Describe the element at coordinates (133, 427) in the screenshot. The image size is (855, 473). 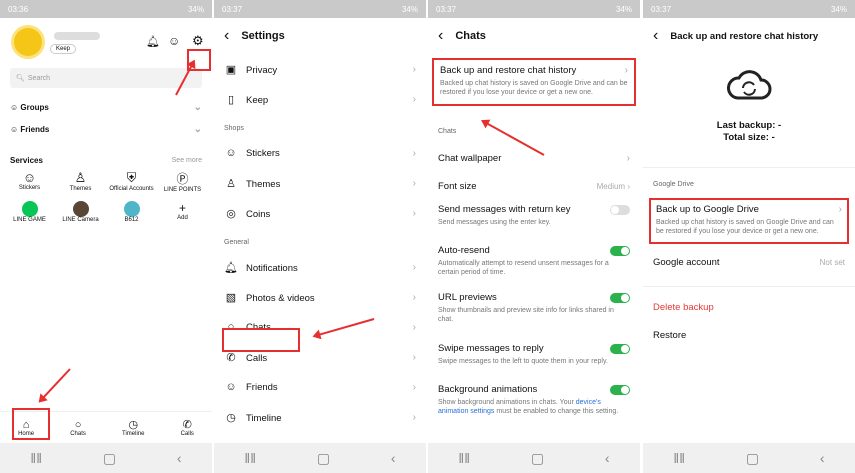
I see `tab-timeline: ◷ Timeline` at that location.